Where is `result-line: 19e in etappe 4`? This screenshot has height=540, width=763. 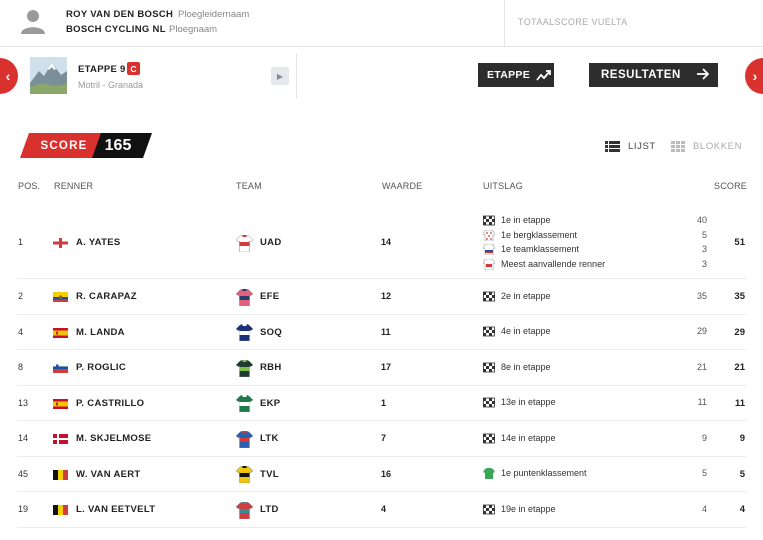
result-line: 19e in etappe 4 is located at coordinates (595, 509).